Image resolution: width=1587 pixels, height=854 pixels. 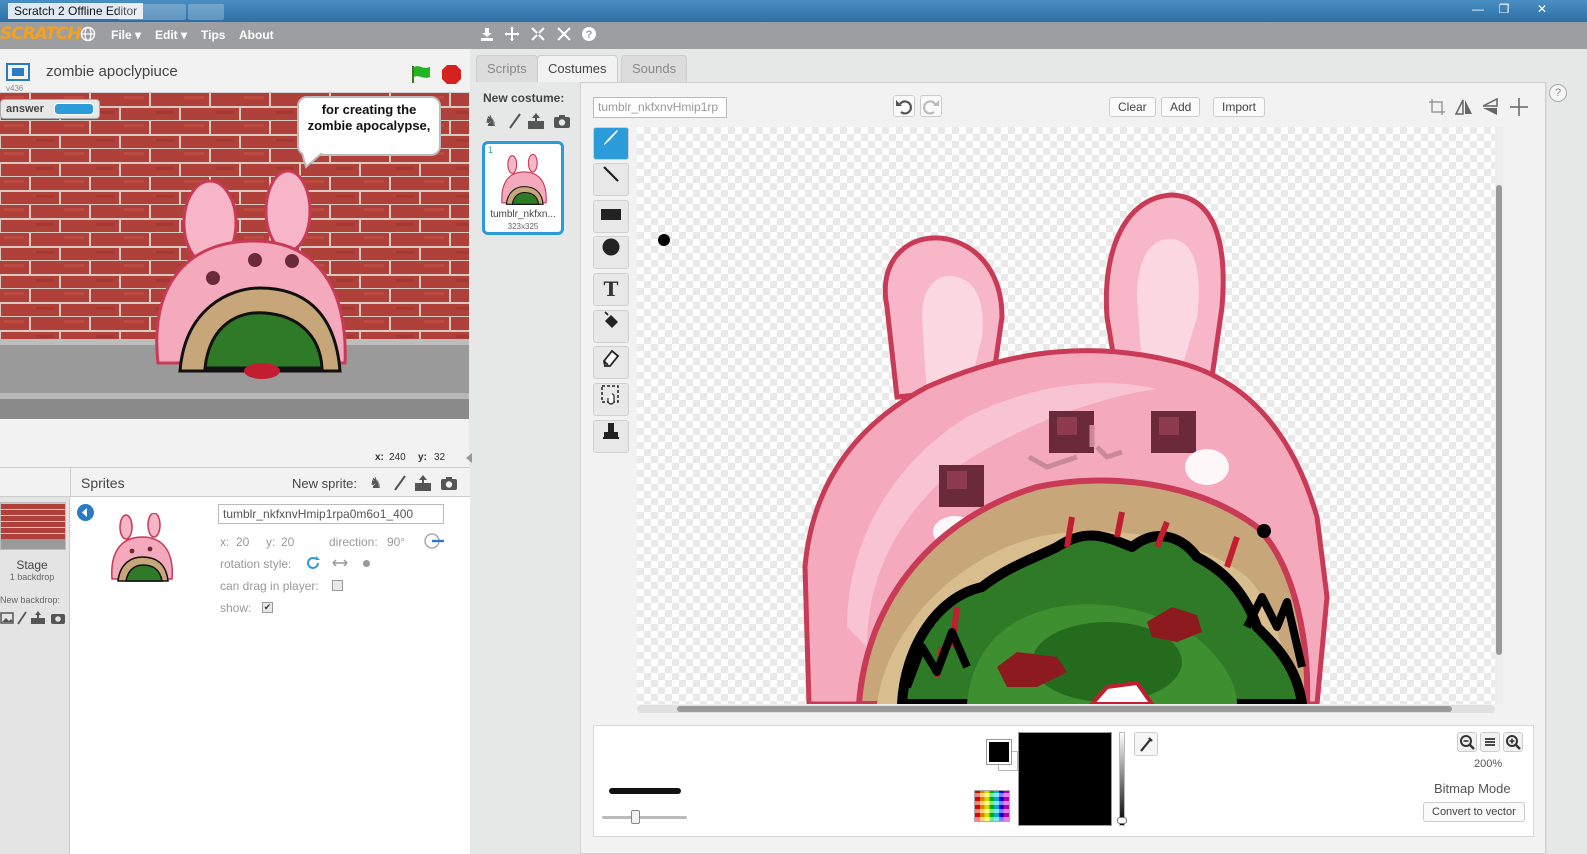 I want to click on redo-icon, so click(x=931, y=106).